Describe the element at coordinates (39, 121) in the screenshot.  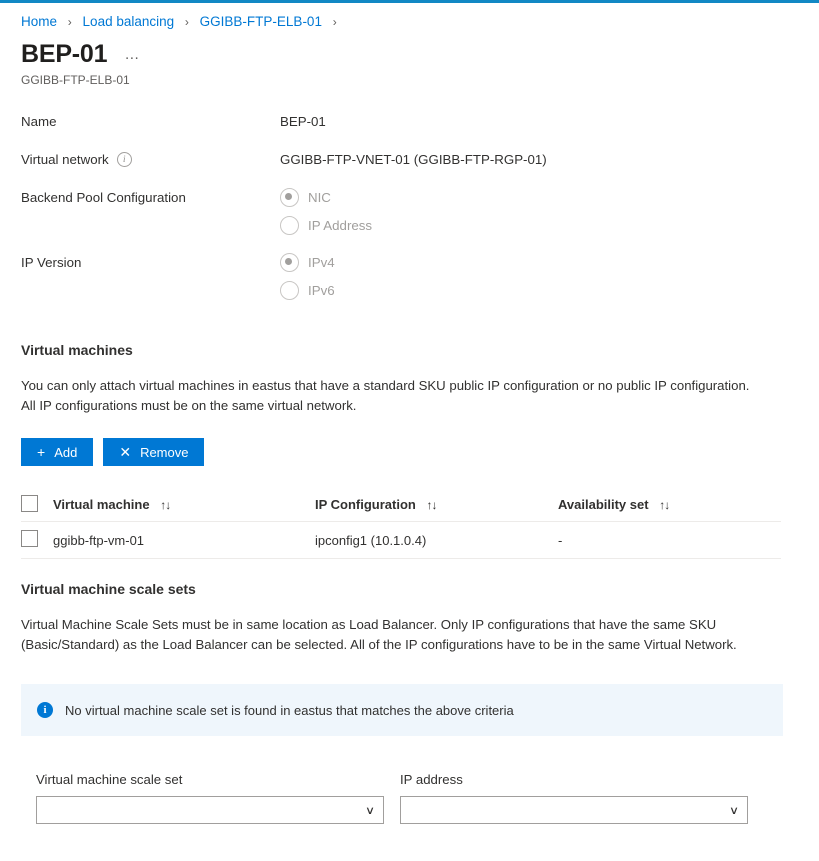
I see `property-label-text: Name` at that location.